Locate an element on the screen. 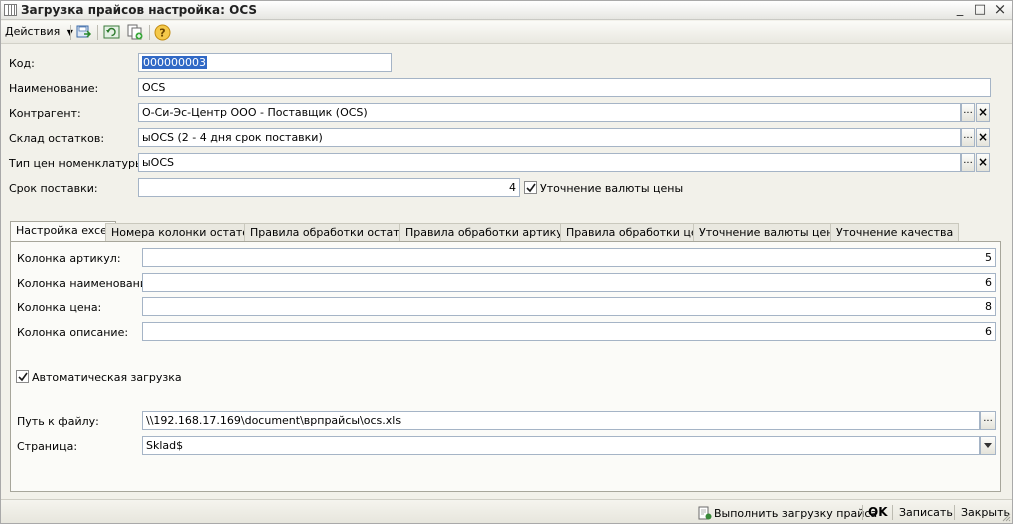 The width and height of the screenshot is (1013, 524). auto-load-checkbox is located at coordinates (22, 376).